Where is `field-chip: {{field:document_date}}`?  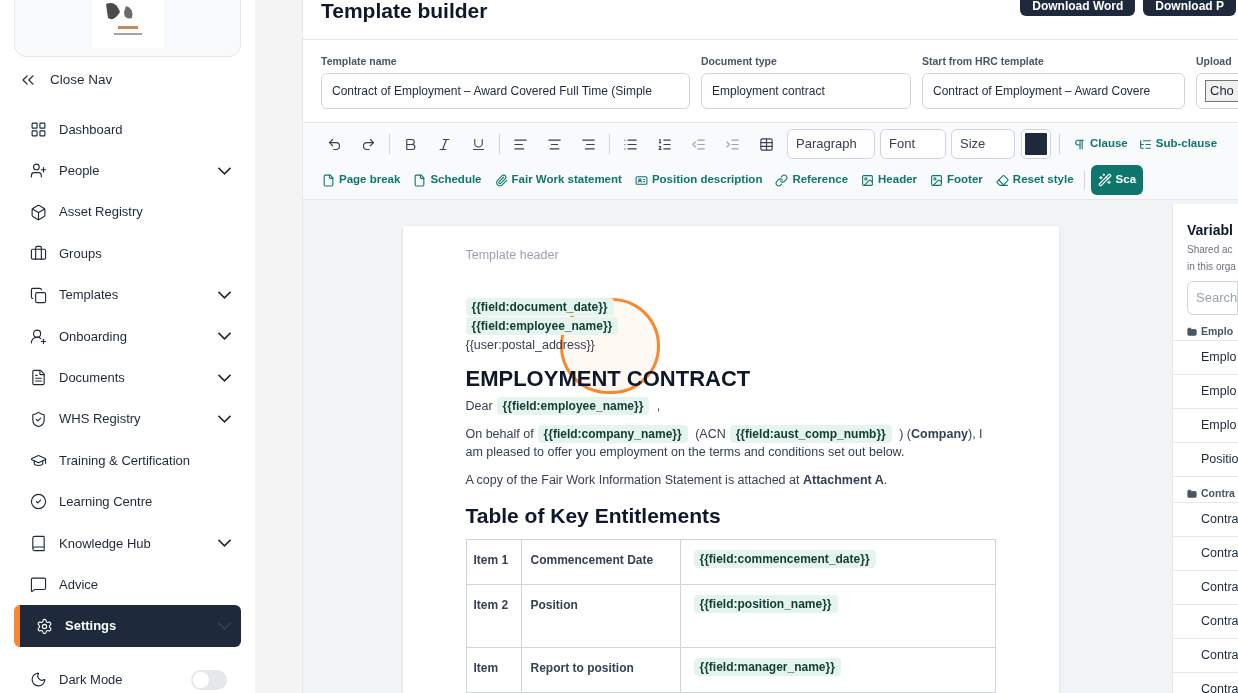 field-chip: {{field:document_date}} is located at coordinates (539, 307).